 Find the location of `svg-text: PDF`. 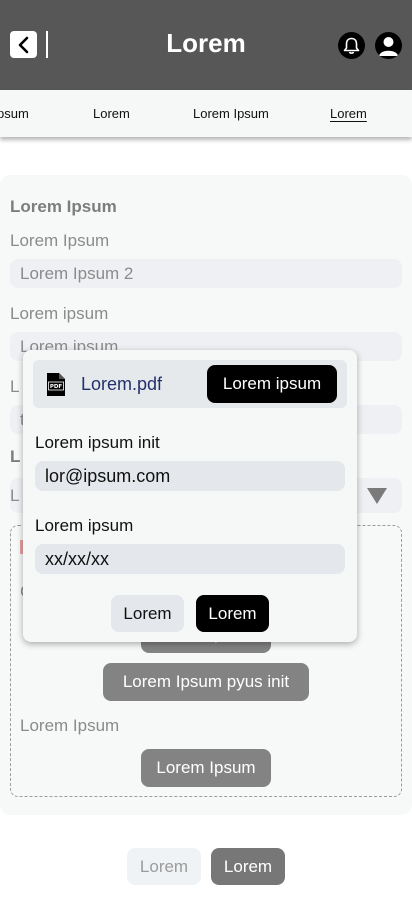

svg-text: PDF is located at coordinates (56, 387).